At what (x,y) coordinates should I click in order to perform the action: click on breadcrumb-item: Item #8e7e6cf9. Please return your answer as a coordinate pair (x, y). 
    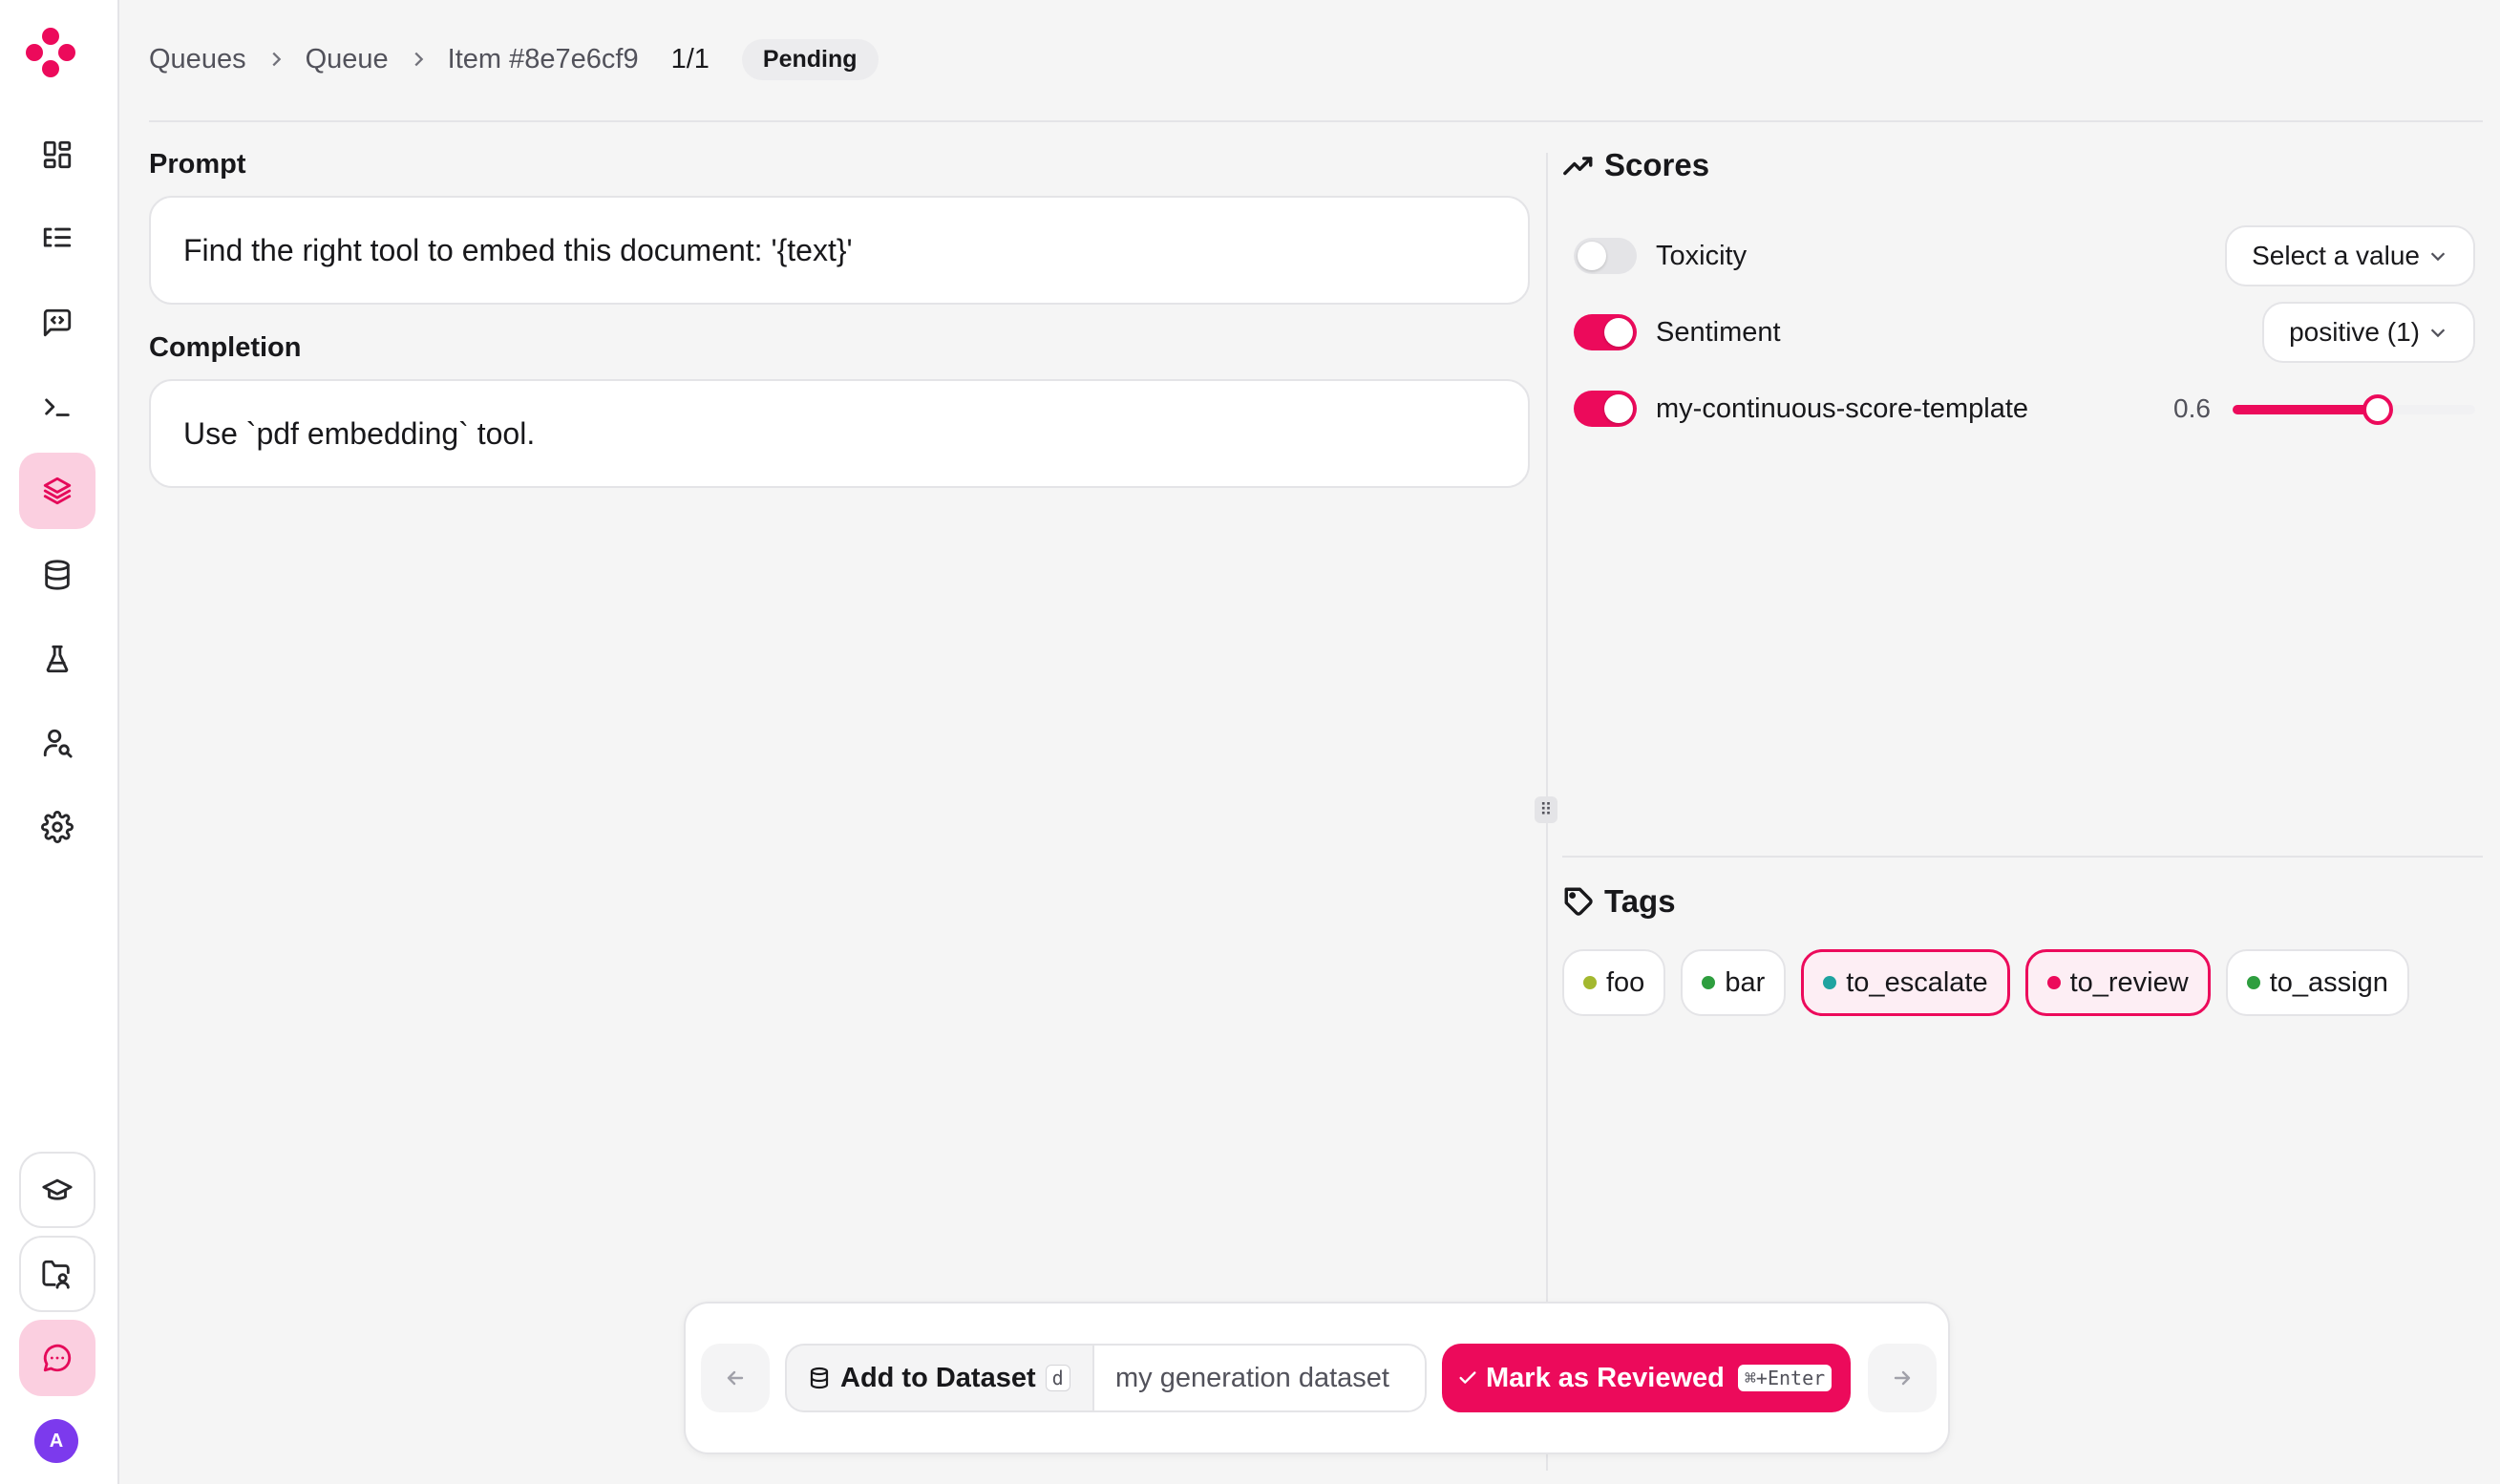
    Looking at the image, I should click on (543, 59).